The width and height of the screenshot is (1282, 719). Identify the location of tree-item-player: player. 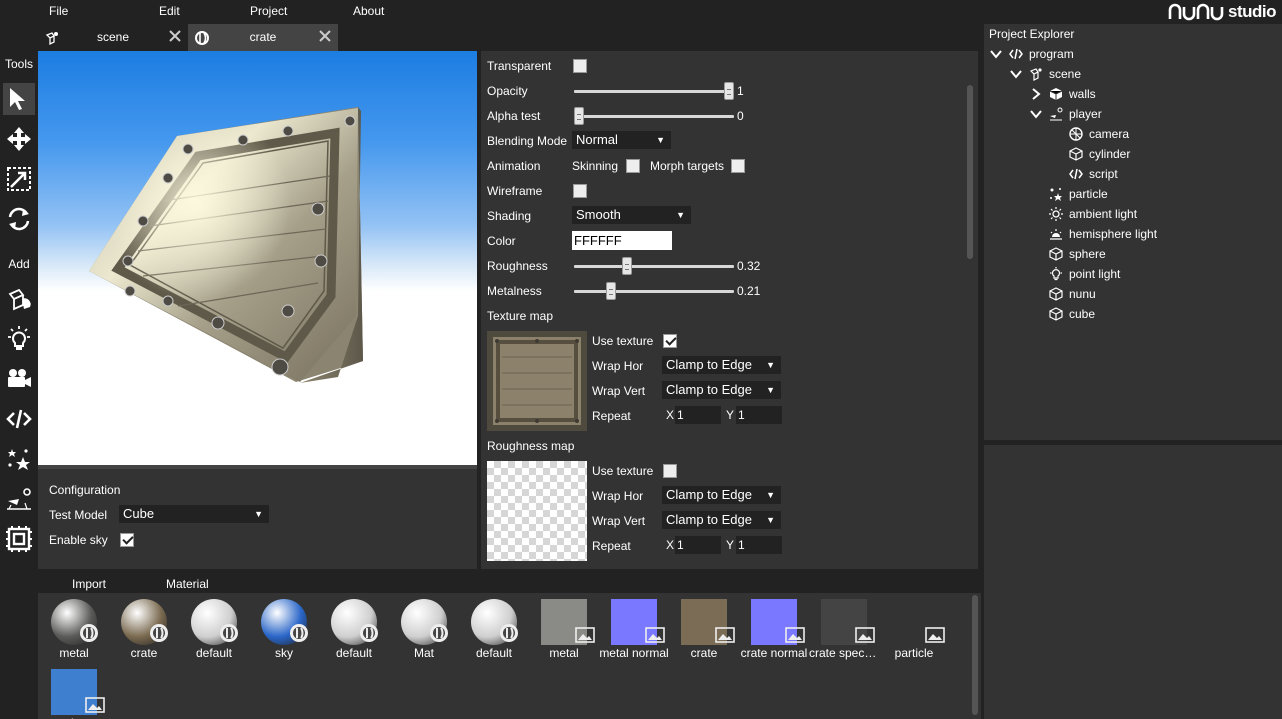
(1065, 114).